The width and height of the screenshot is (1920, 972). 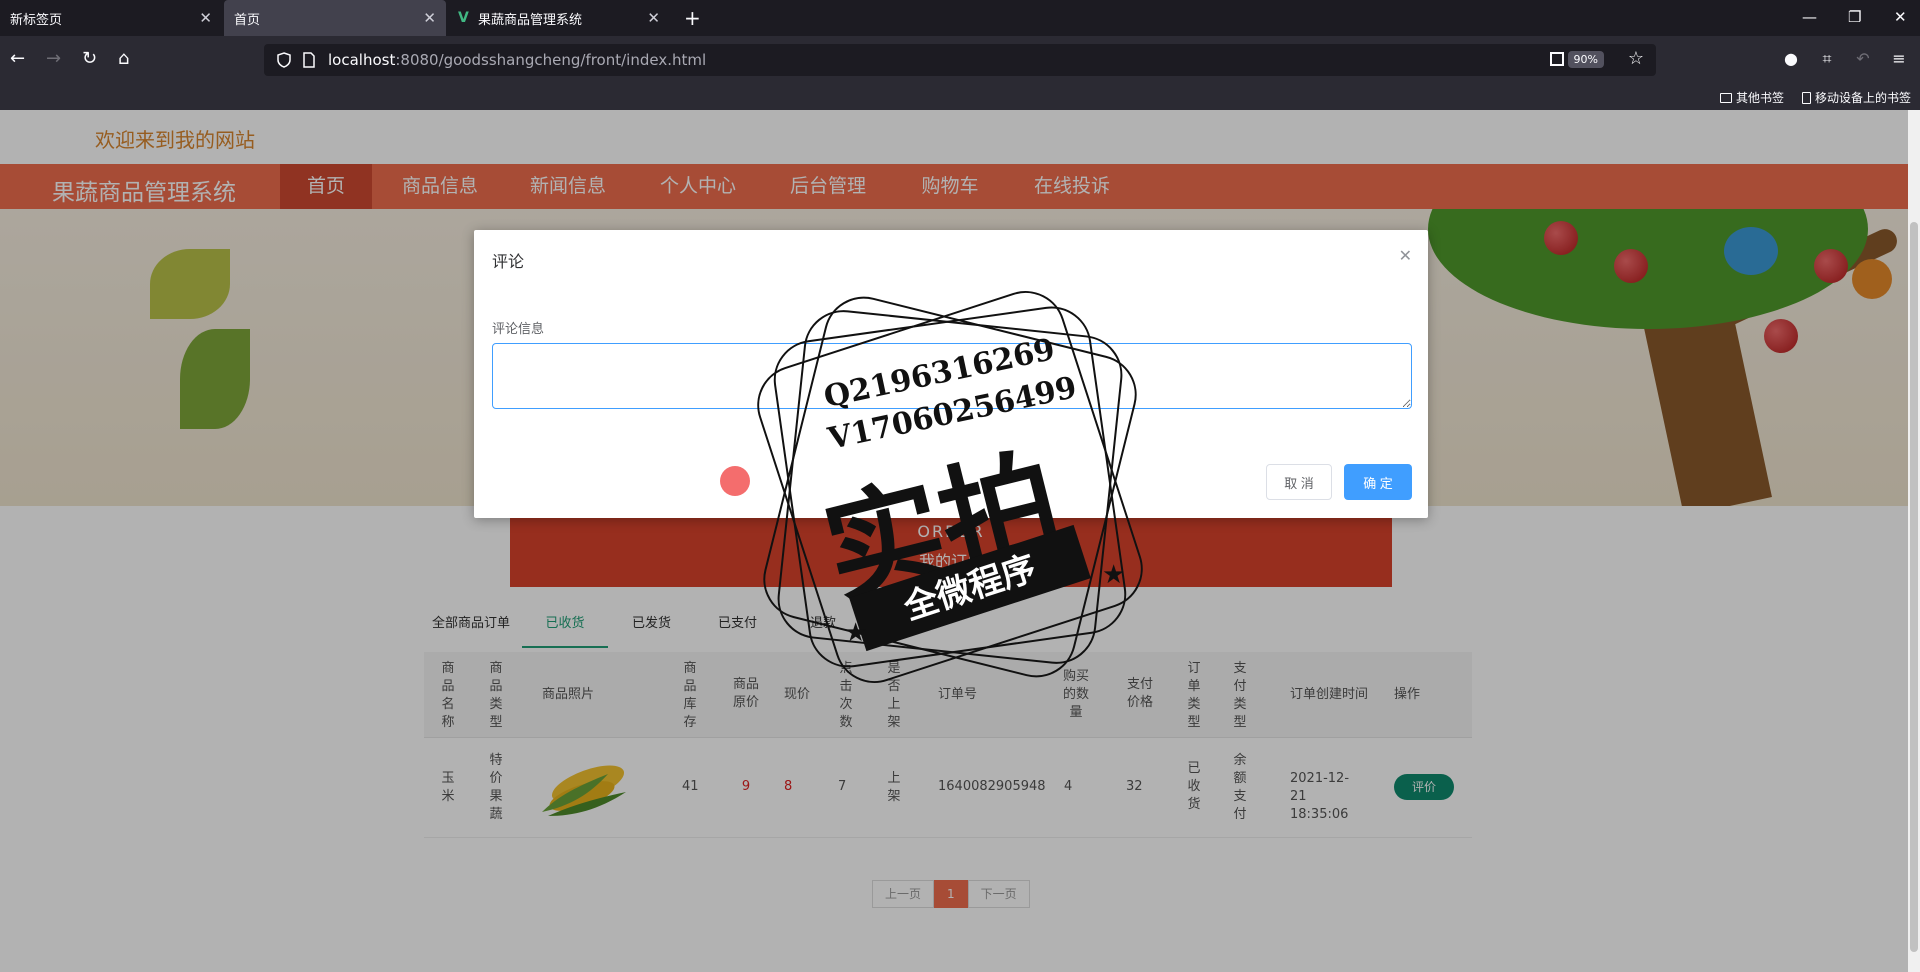 I want to click on reload-icon: ↻, so click(x=89, y=59).